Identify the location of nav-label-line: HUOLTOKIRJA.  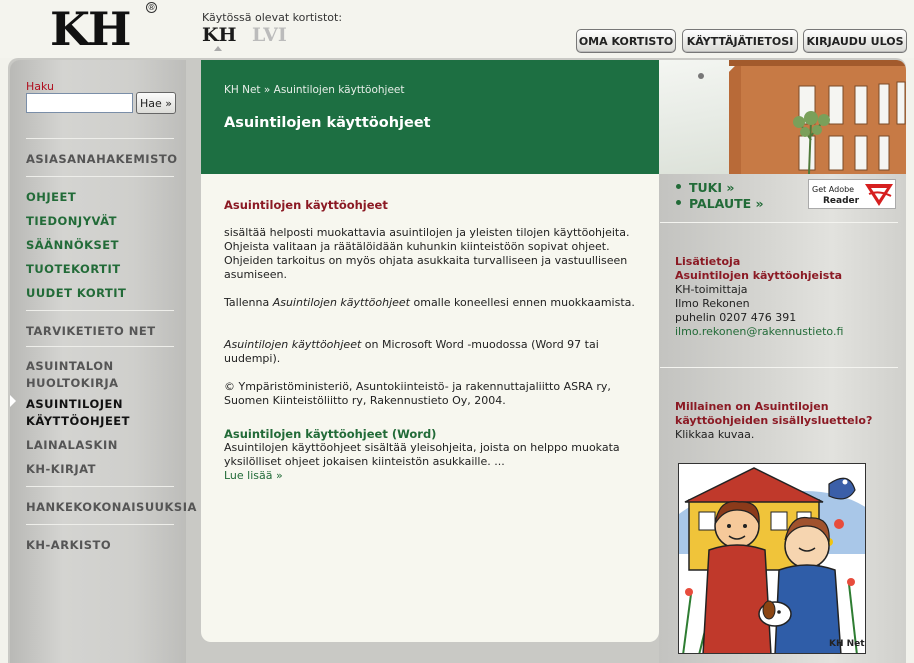
(72, 383).